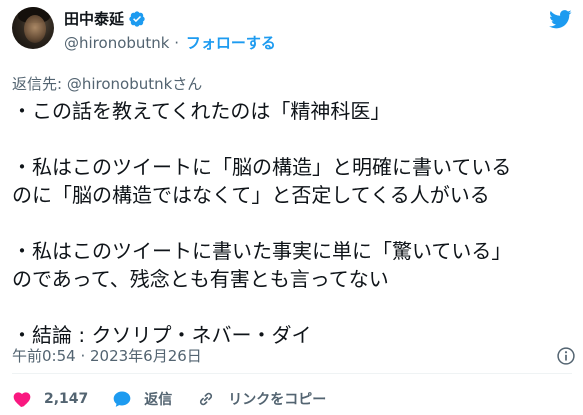 The height and width of the screenshot is (415, 583). I want to click on tweet-body-line: ・この話を教えてくれたのは「精神科医」, so click(201, 111).